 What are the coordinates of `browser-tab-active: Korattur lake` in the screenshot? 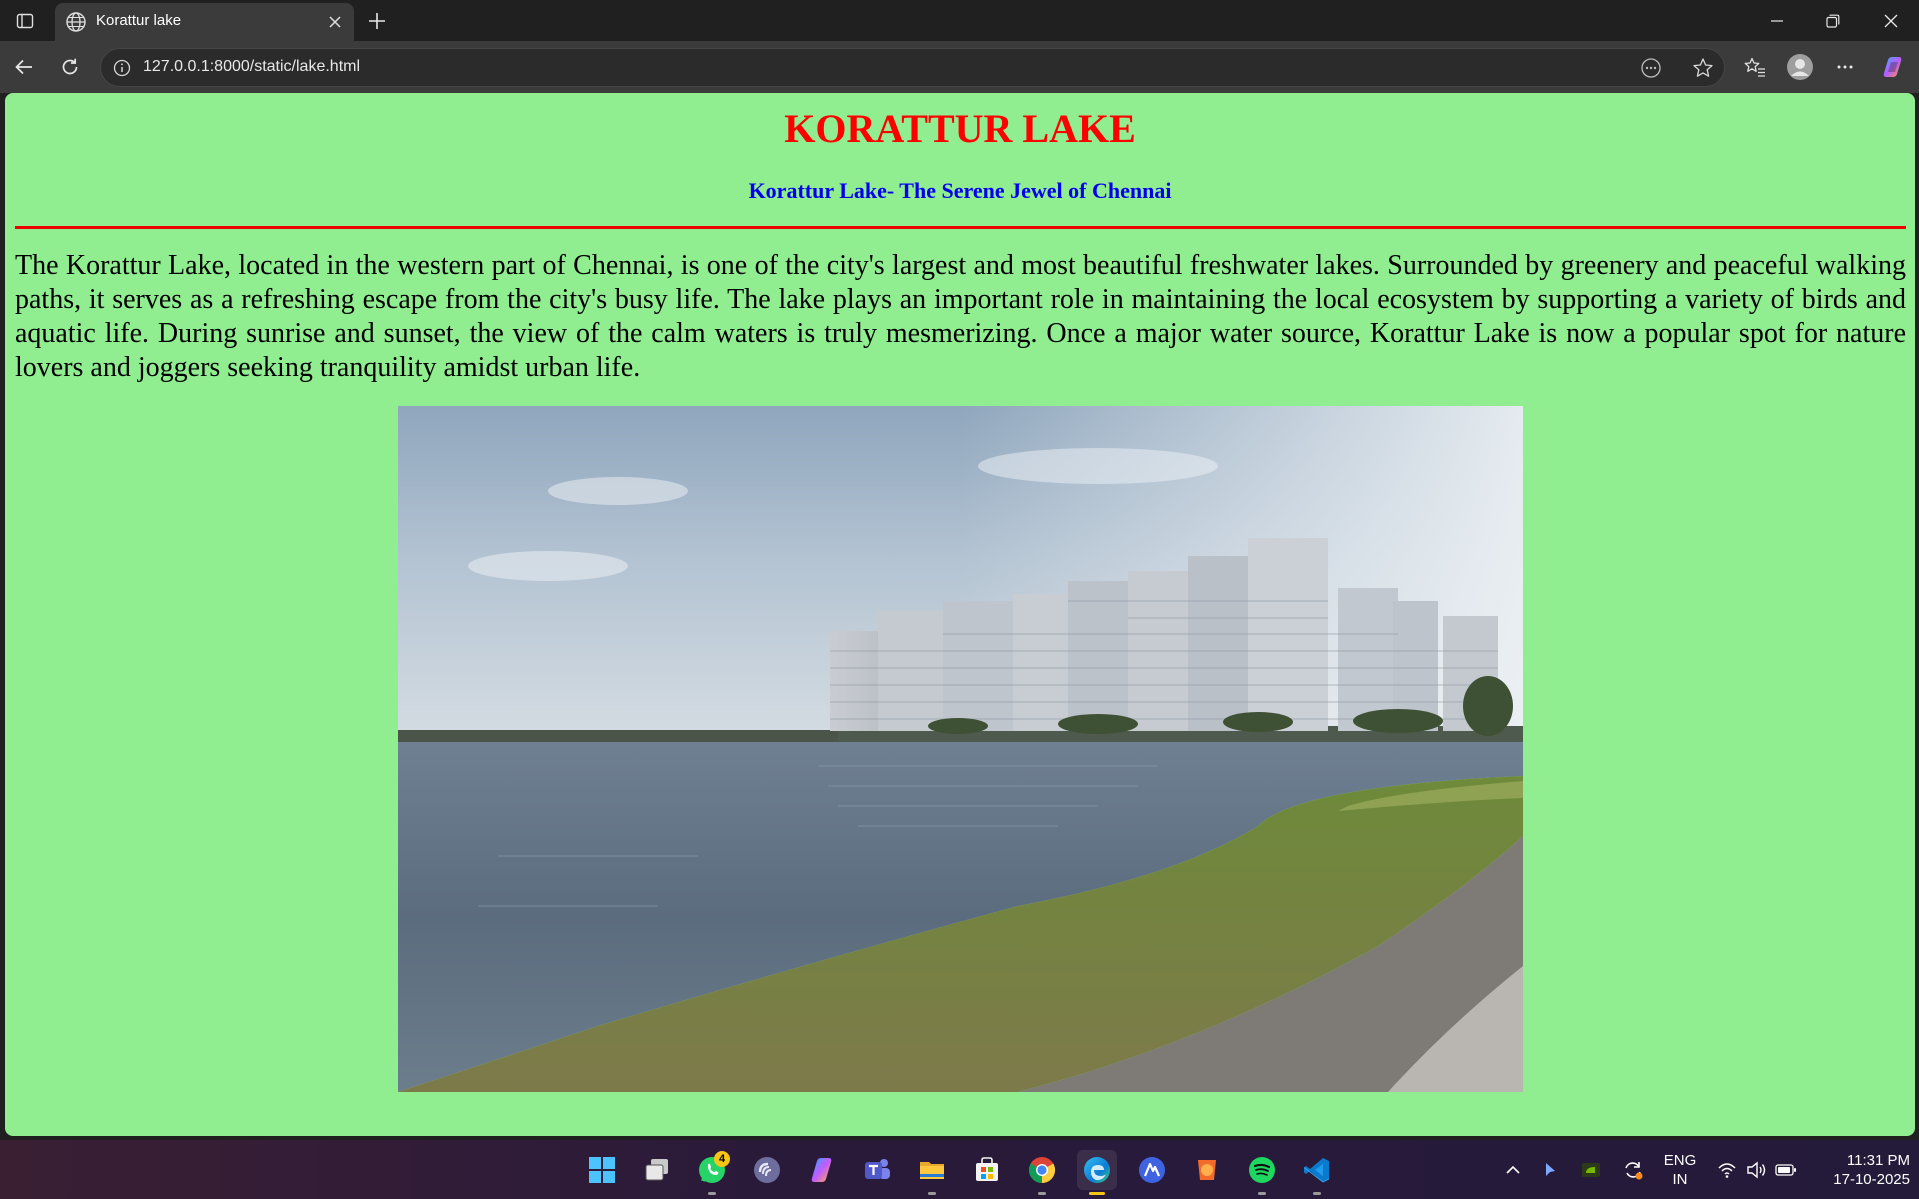 It's located at (204, 22).